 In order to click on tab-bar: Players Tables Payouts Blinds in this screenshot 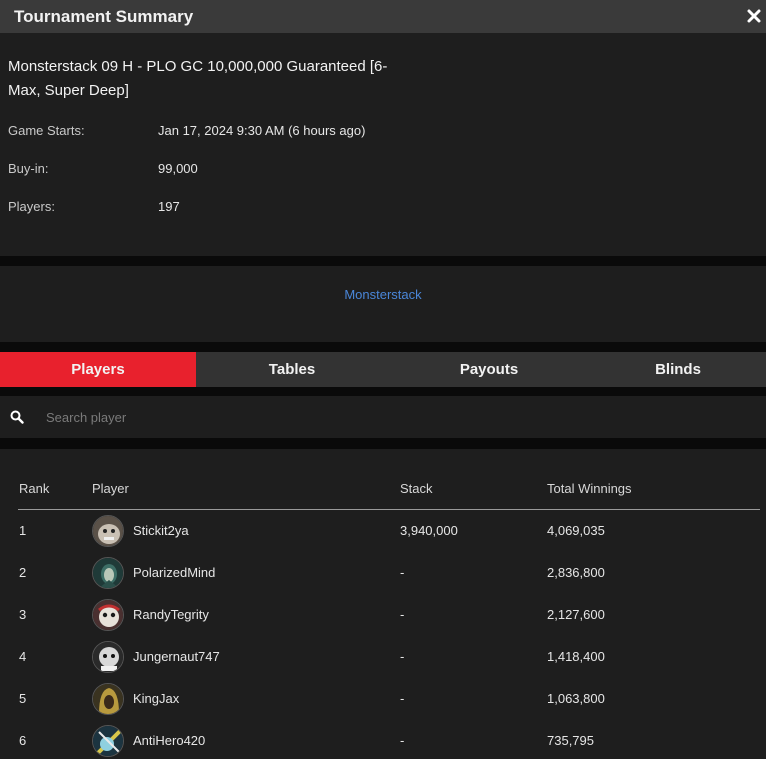, I will do `click(383, 369)`.